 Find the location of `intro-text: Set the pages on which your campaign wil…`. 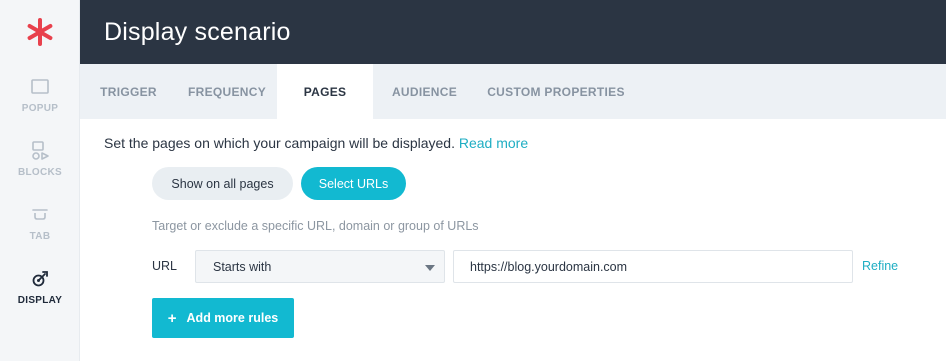

intro-text: Set the pages on which your campaign wil… is located at coordinates (279, 143).